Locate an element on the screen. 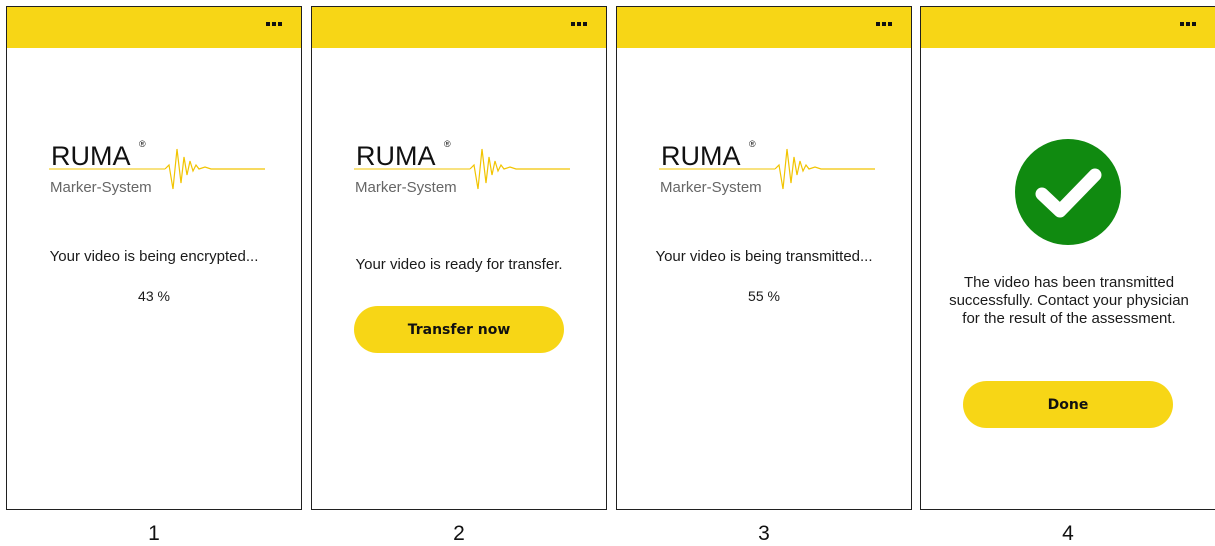 This screenshot has width=1215, height=546. progress-percent: 55 % is located at coordinates (764, 296).